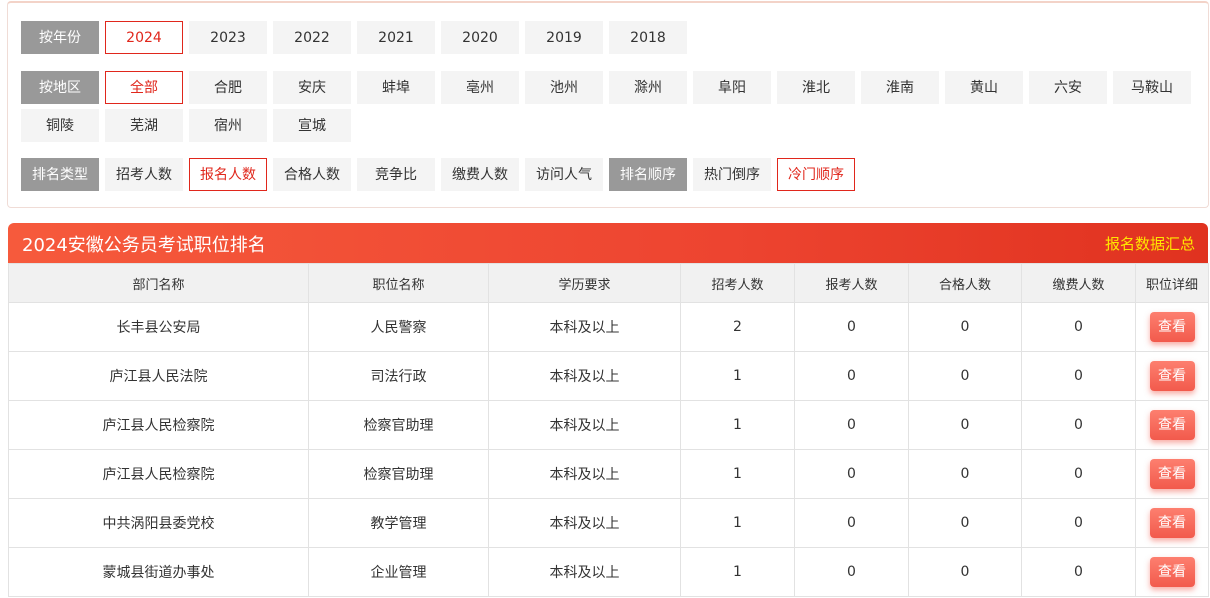  Describe the element at coordinates (60, 87) in the screenshot. I see `region-filter-label: 按地区` at that location.